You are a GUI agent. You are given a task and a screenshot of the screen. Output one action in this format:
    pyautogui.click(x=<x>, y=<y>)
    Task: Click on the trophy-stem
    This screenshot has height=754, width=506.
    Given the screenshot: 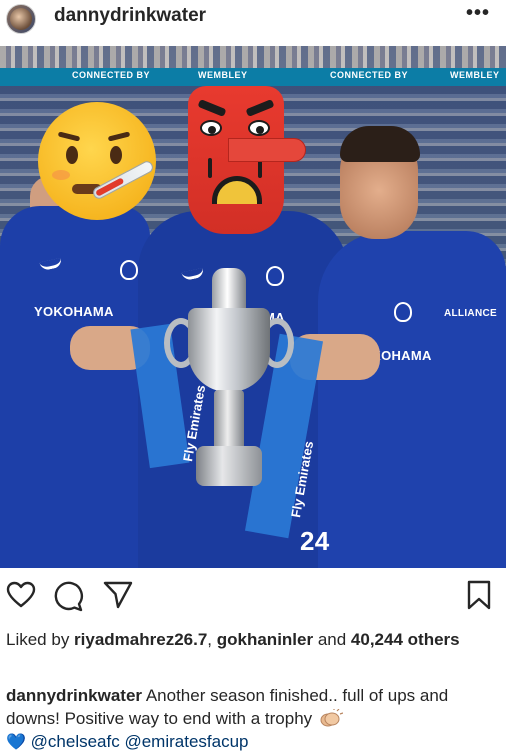 What is the action you would take?
    pyautogui.click(x=229, y=420)
    